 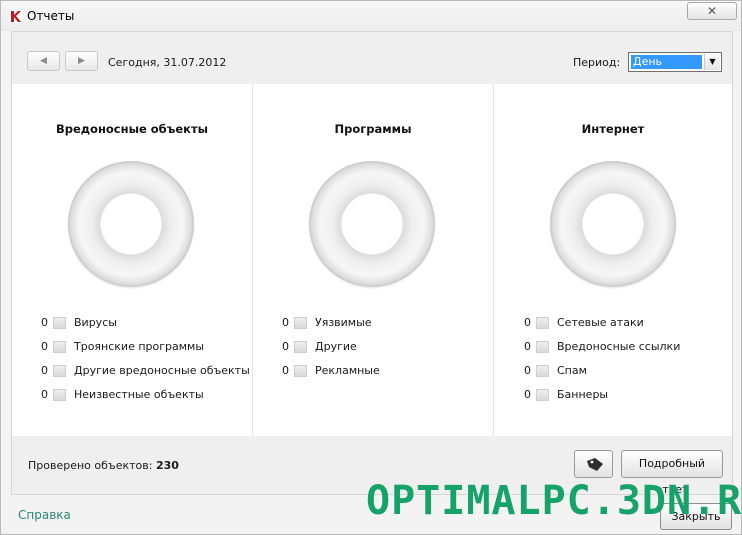 What do you see at coordinates (373, 129) in the screenshot?
I see `panel-title: Программы` at bounding box center [373, 129].